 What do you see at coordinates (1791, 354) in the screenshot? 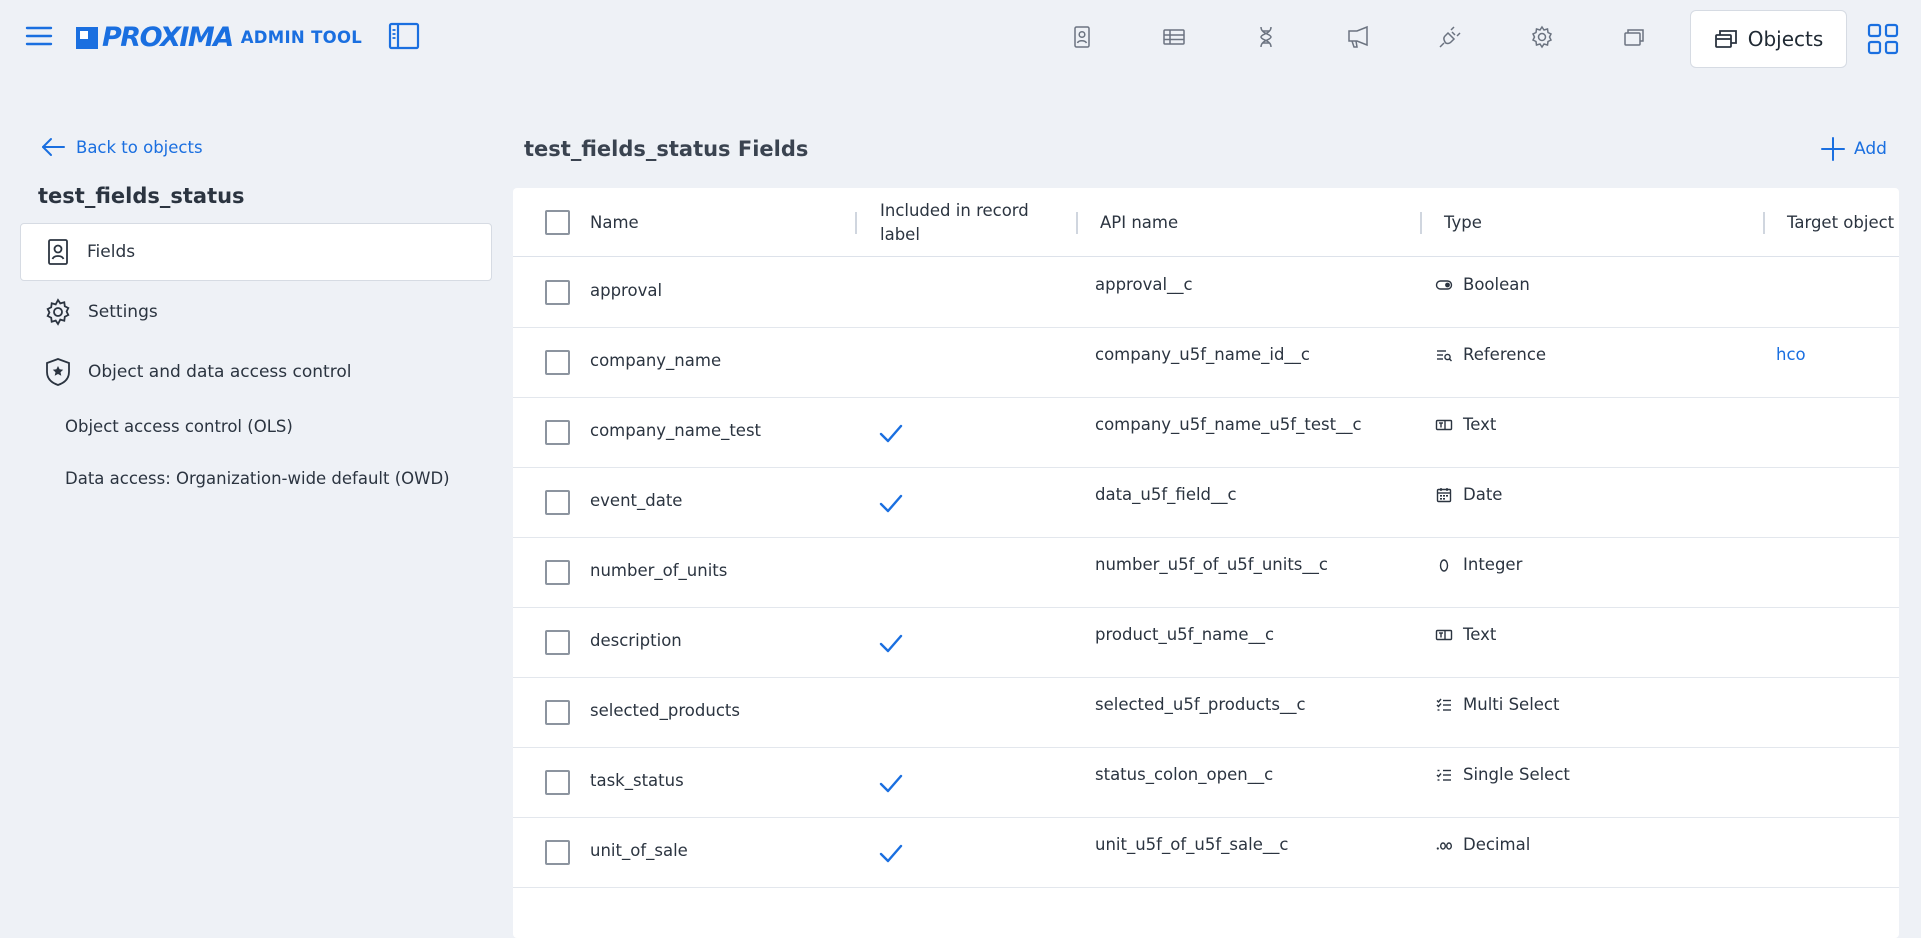
I see `target-object-link: hco` at bounding box center [1791, 354].